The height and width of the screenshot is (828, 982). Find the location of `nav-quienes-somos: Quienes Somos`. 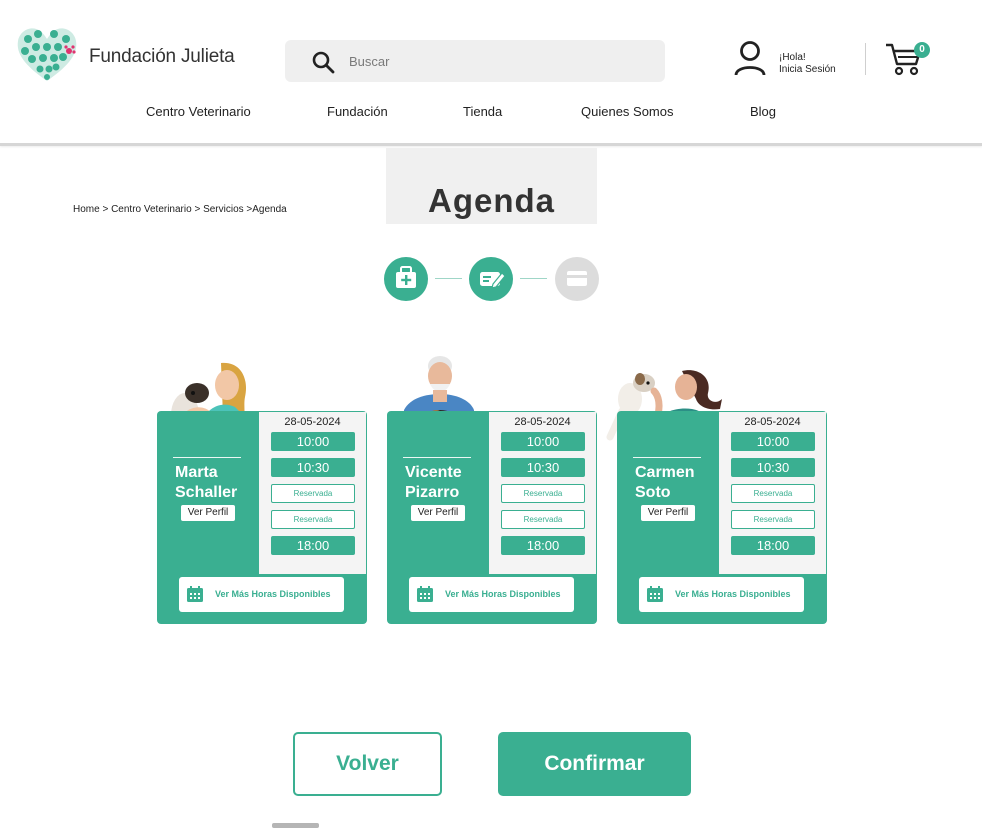

nav-quienes-somos: Quienes Somos is located at coordinates (627, 111).